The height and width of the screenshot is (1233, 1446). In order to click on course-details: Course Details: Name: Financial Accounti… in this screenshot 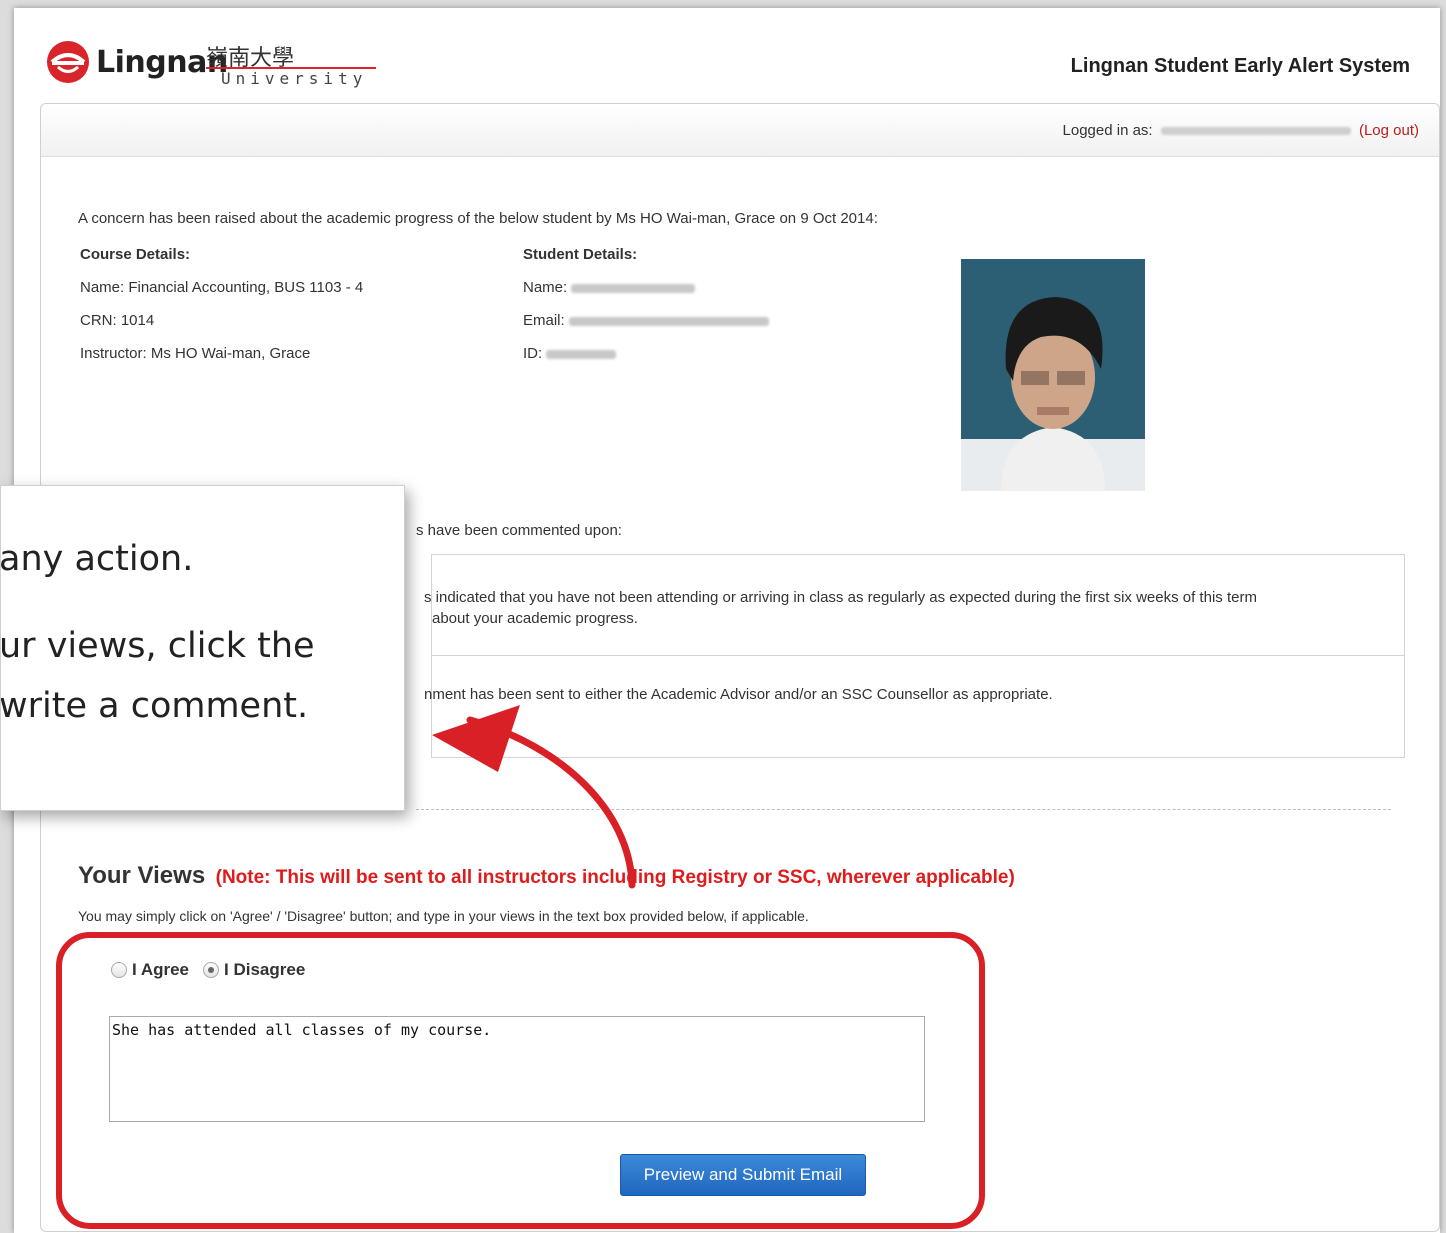, I will do `click(221, 304)`.